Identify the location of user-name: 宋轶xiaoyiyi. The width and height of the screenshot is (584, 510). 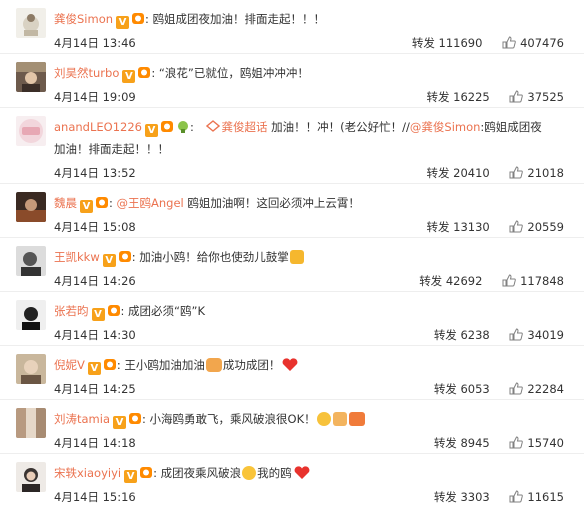
(87, 473).